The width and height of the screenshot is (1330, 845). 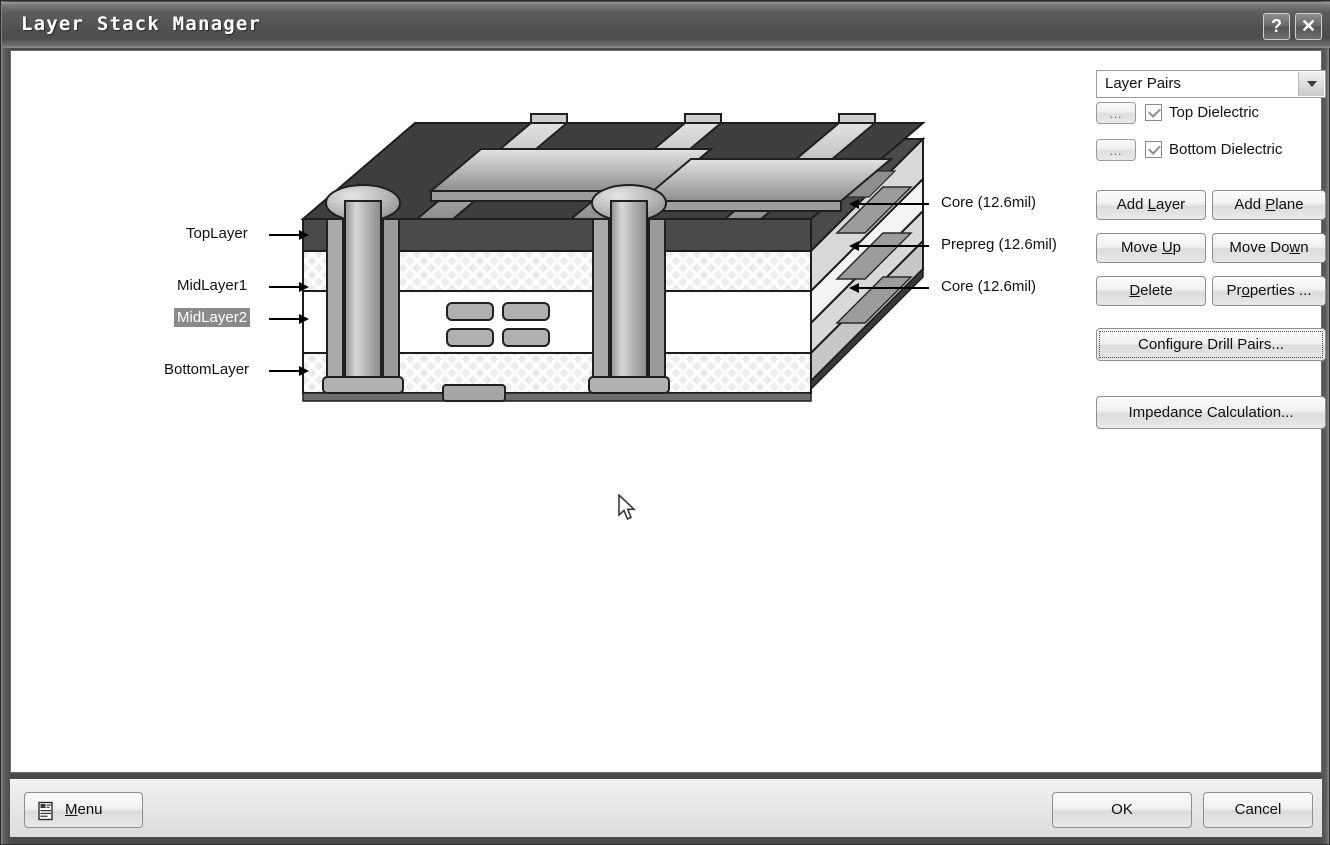 I want to click on ok-label: OK, so click(x=1122, y=809).